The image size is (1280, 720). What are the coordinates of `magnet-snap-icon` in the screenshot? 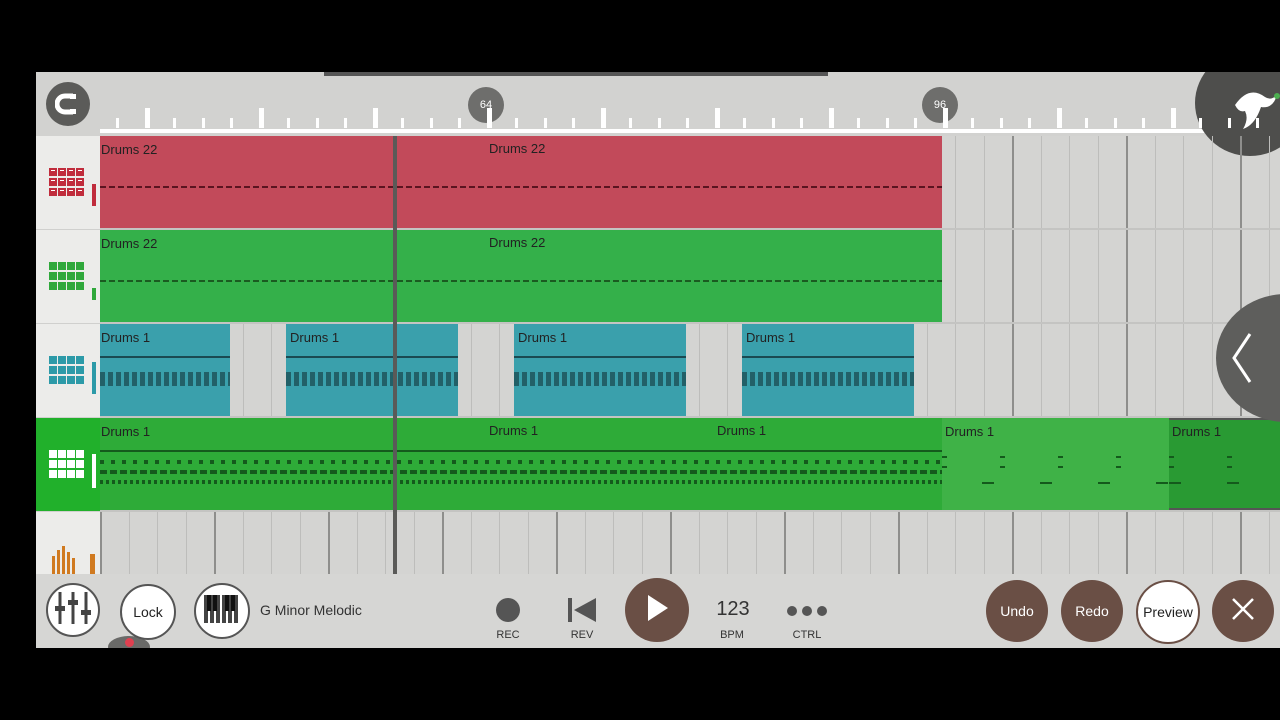 It's located at (68, 104).